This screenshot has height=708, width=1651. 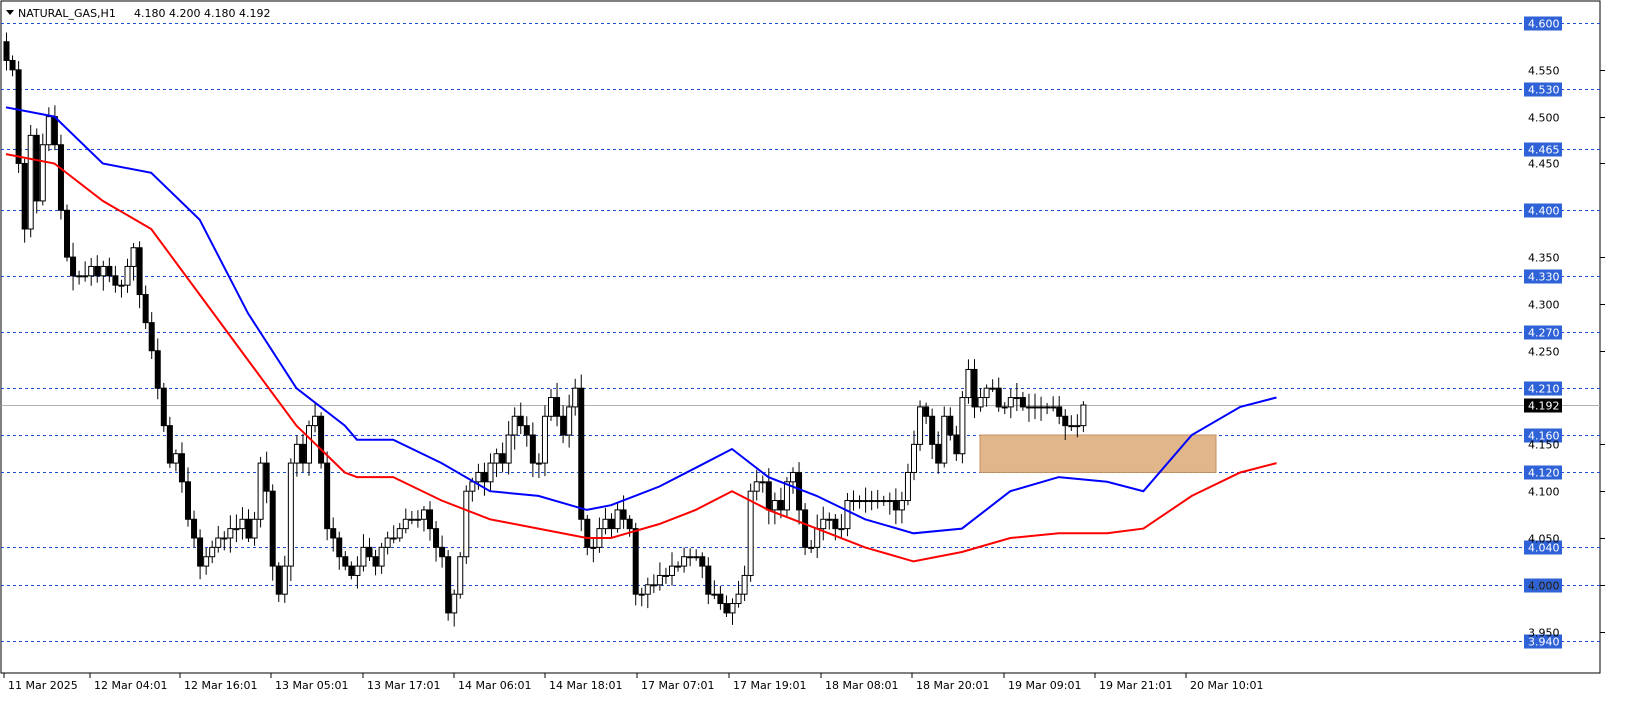 What do you see at coordinates (1544, 539) in the screenshot?
I see `y-tick-label: 4.050` at bounding box center [1544, 539].